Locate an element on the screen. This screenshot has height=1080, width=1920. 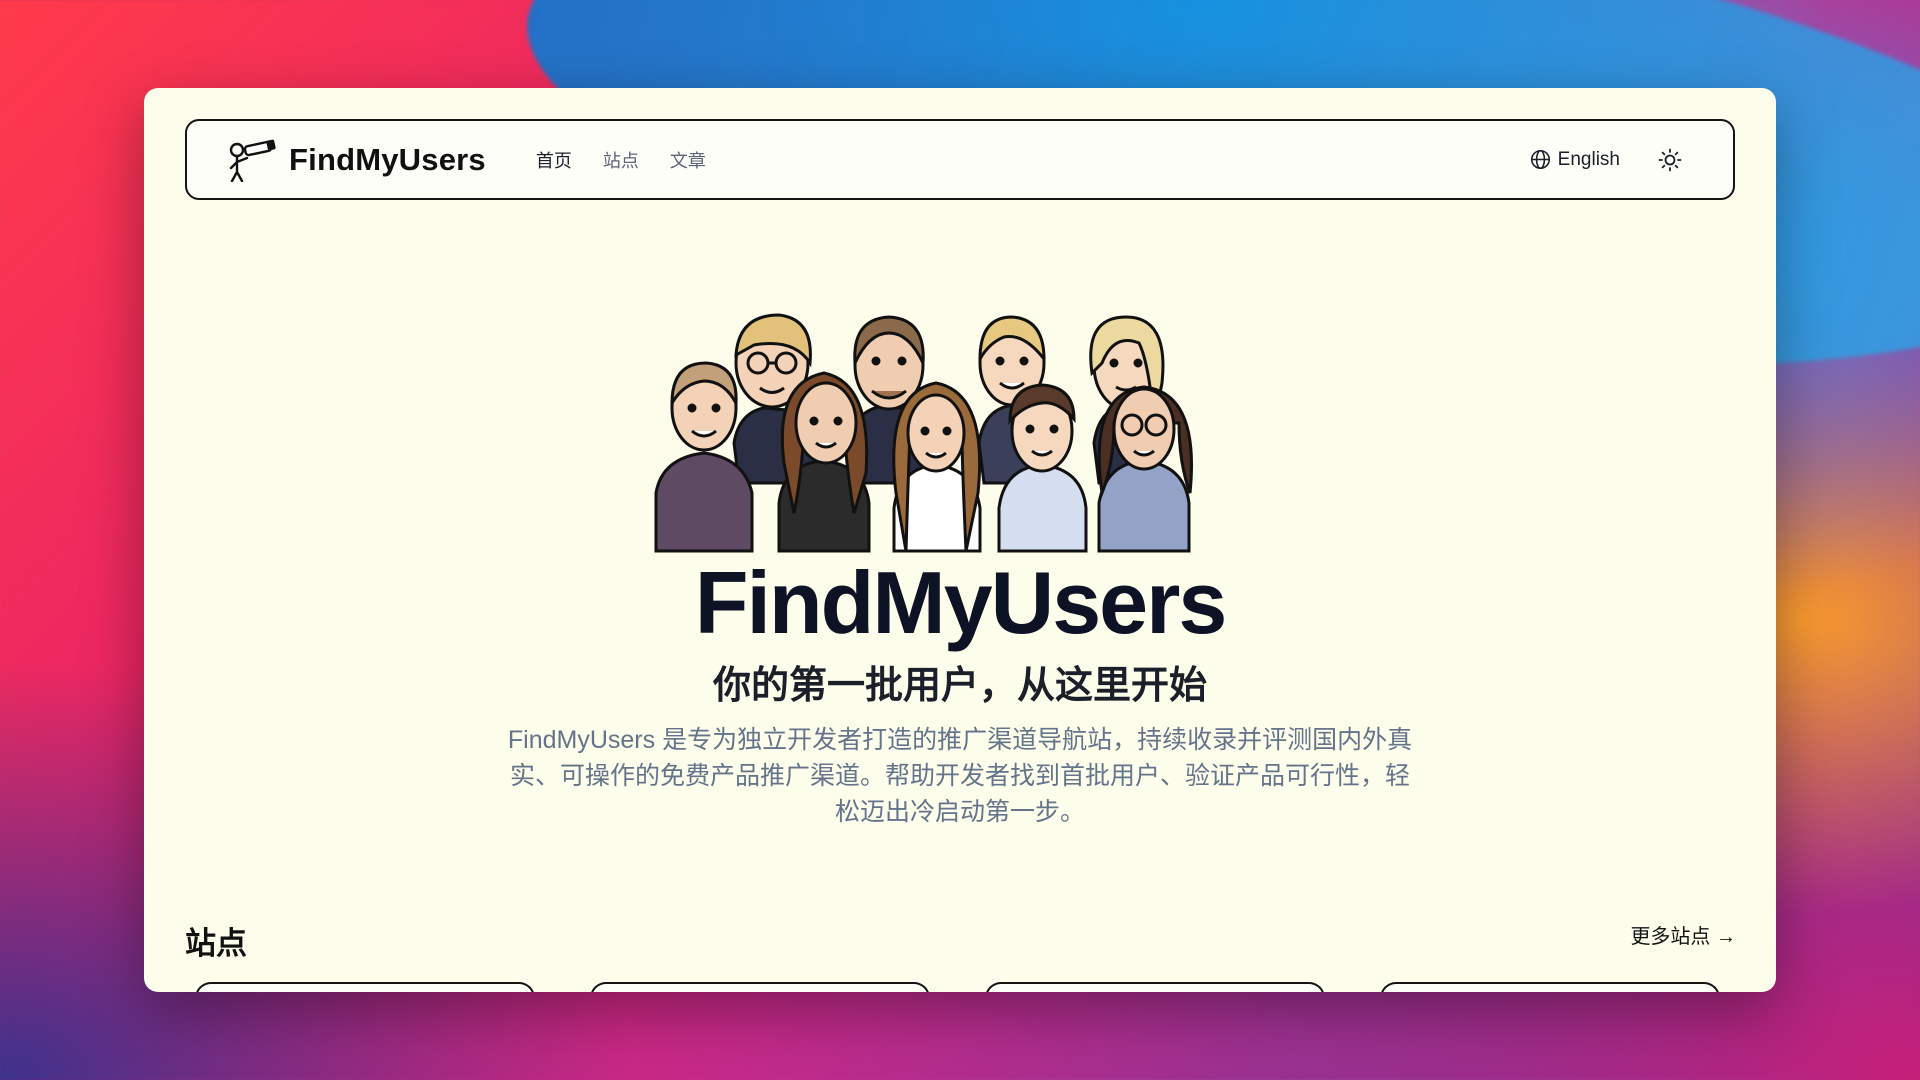
language-label: English is located at coordinates (1588, 159).